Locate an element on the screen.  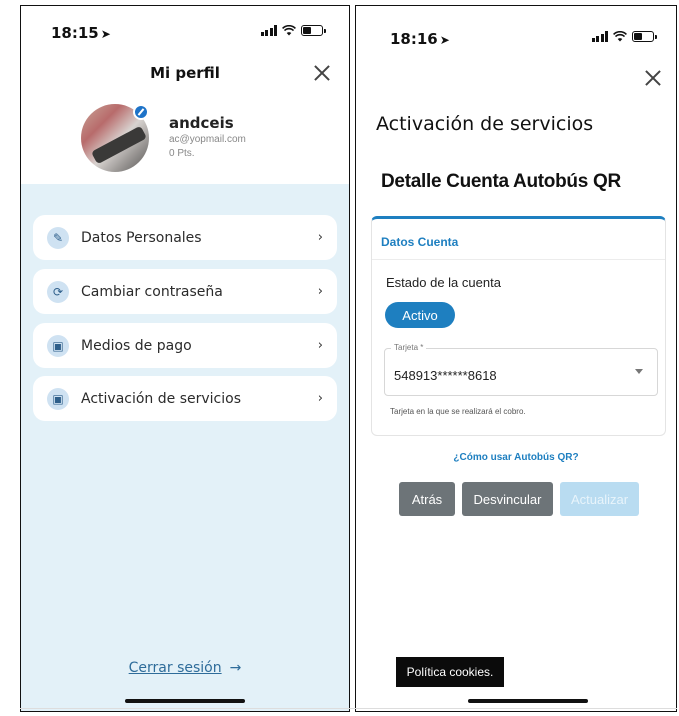
page-title: Mi perfil is located at coordinates (185, 73).